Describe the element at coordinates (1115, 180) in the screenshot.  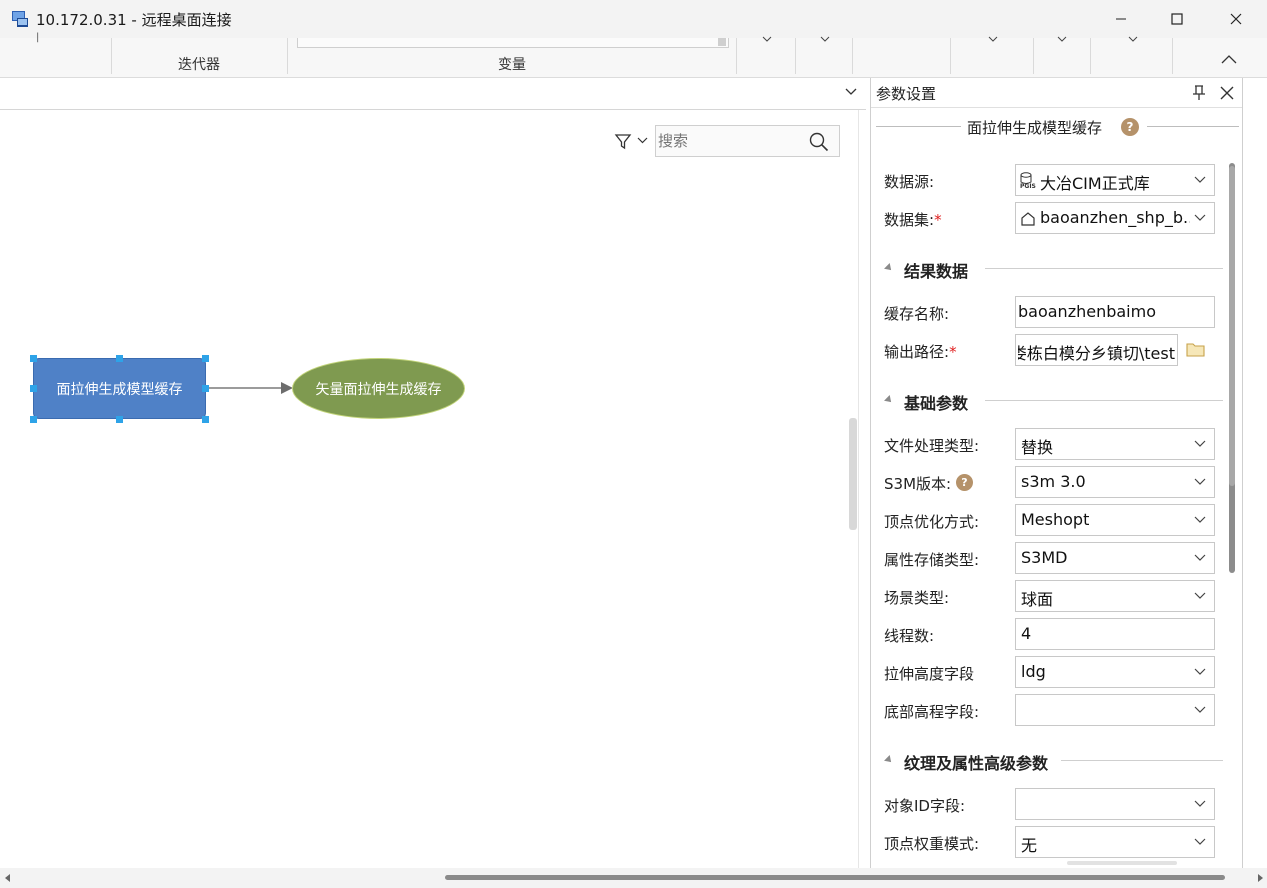
I see `datasource-select: PGIS 大冶CIM正式库` at that location.